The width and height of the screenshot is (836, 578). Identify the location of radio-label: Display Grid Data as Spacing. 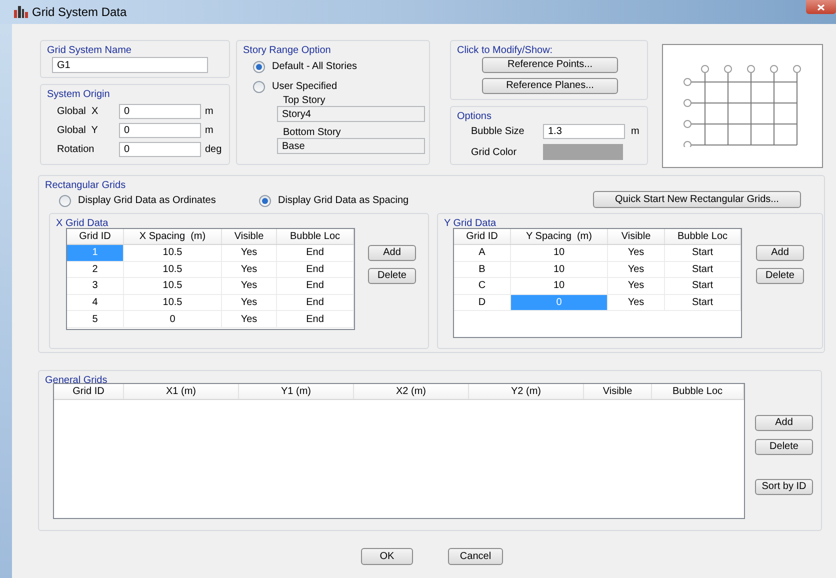
(343, 201).